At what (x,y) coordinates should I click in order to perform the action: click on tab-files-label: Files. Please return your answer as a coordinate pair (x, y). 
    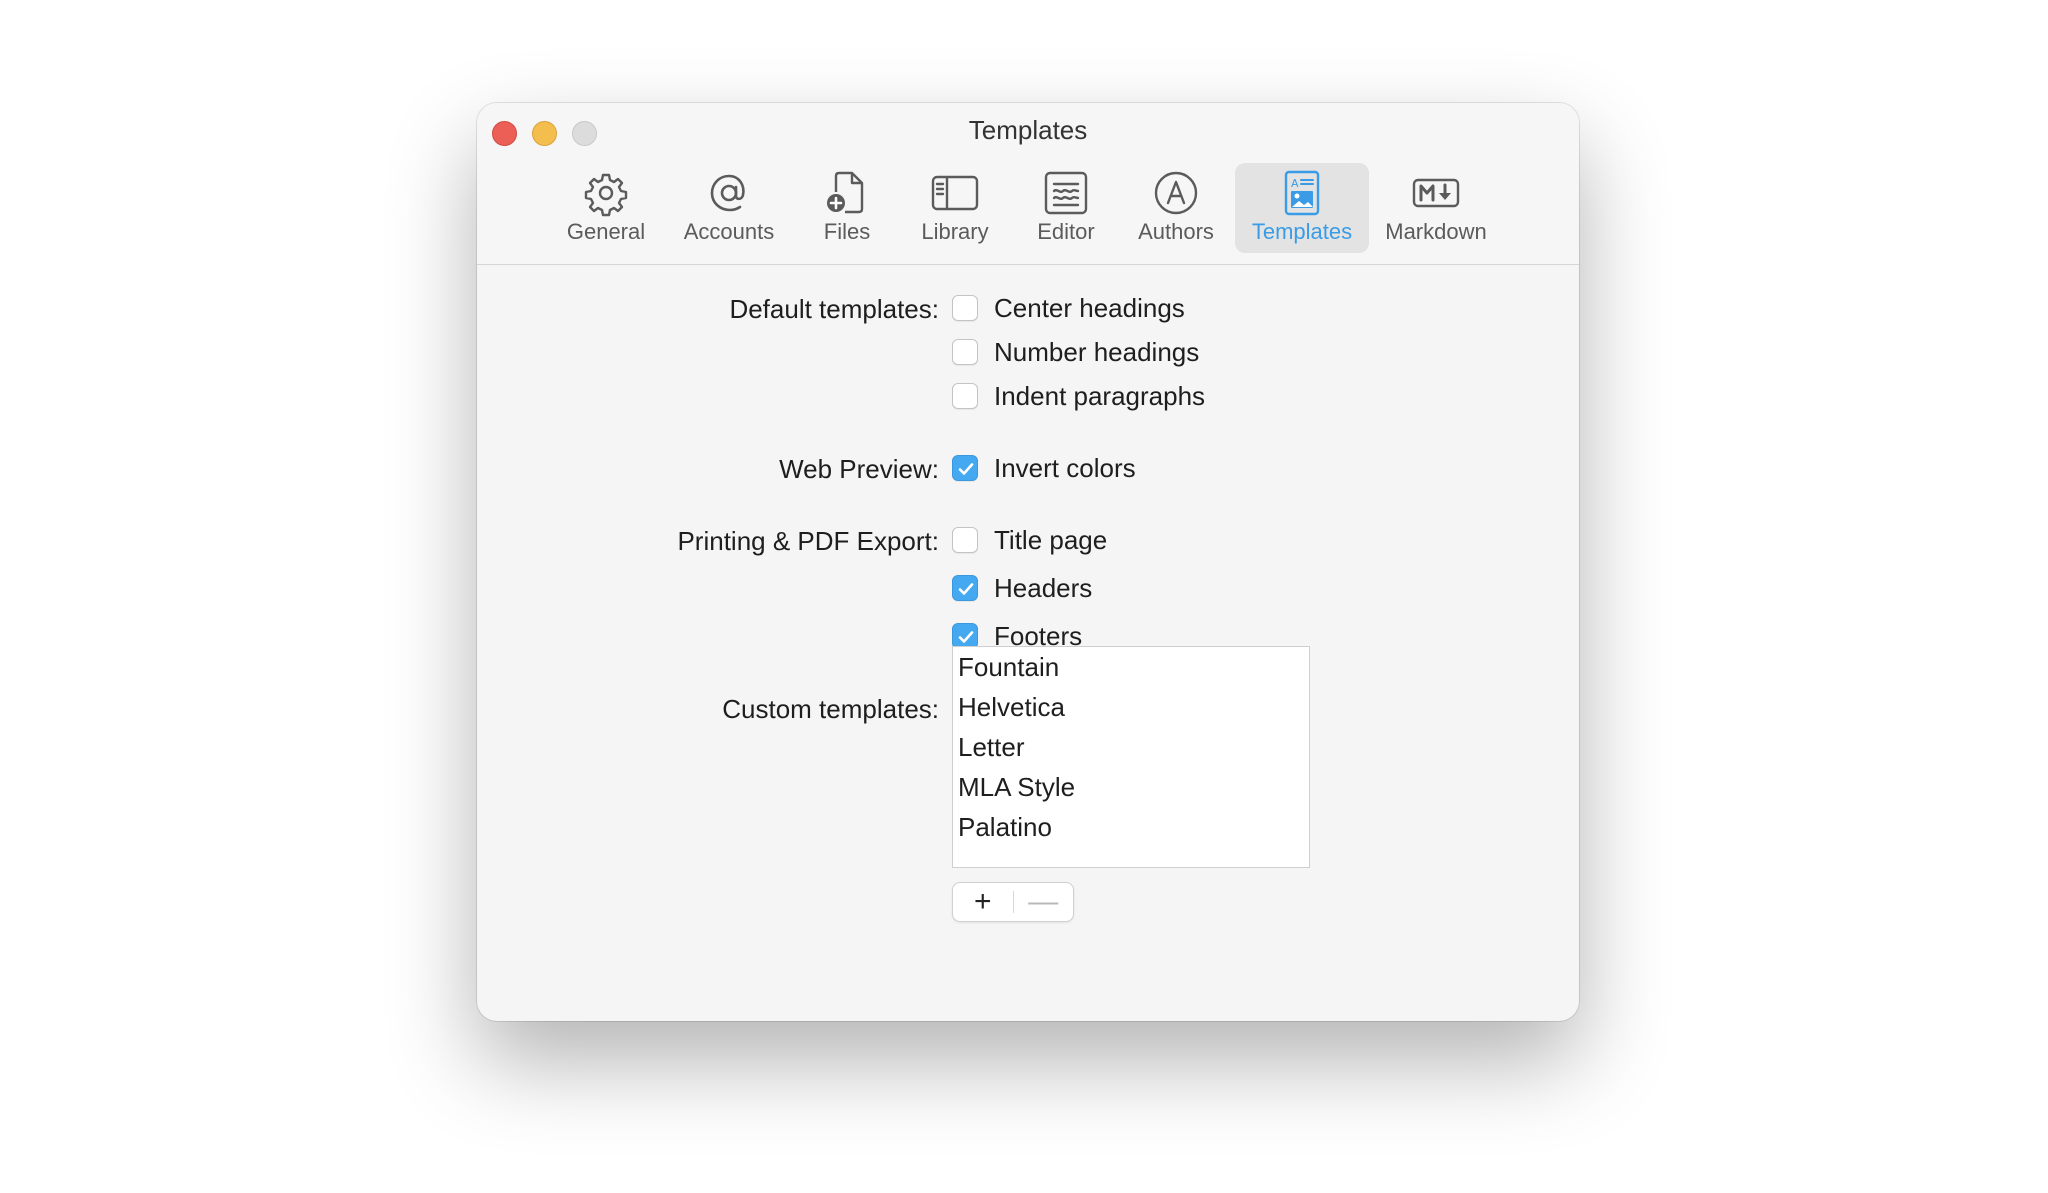
    Looking at the image, I should click on (847, 231).